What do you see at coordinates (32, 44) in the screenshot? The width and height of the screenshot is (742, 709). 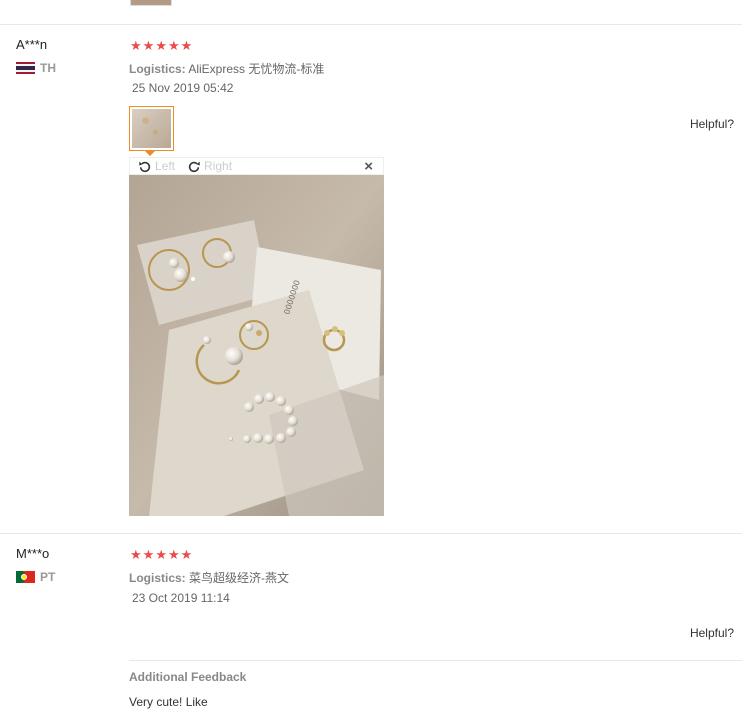 I see `reviewer-name: A***n` at bounding box center [32, 44].